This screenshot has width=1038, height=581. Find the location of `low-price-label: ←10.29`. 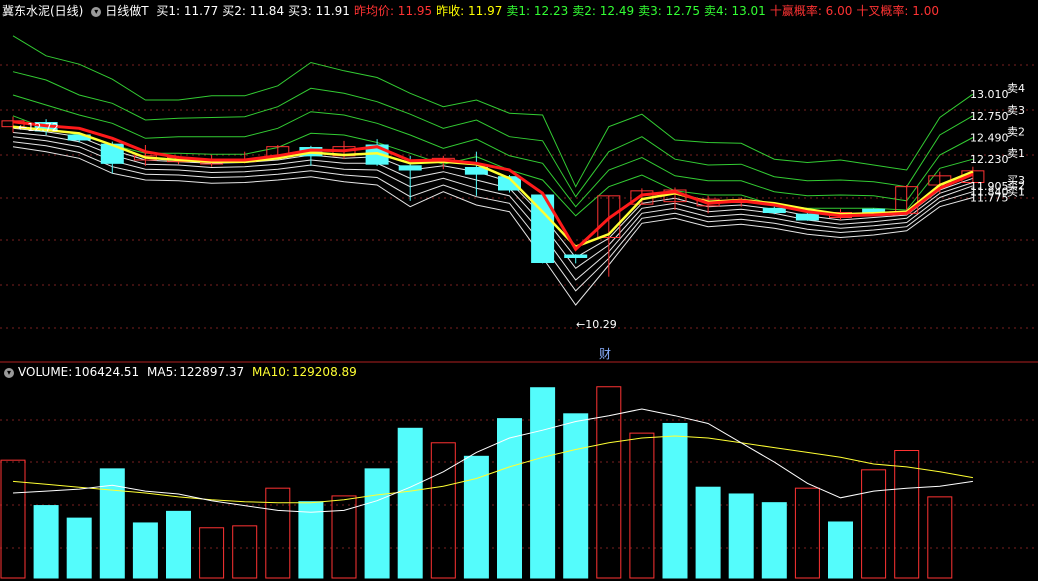

low-price-label: ←10.29 is located at coordinates (596, 324).